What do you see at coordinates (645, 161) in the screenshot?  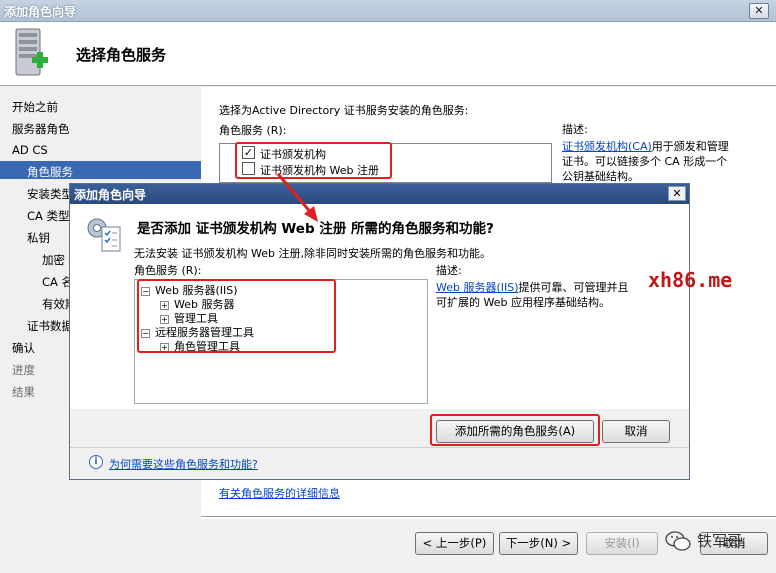 I see `description-line-2: 证书。可以链接多个 CA 形成一个` at bounding box center [645, 161].